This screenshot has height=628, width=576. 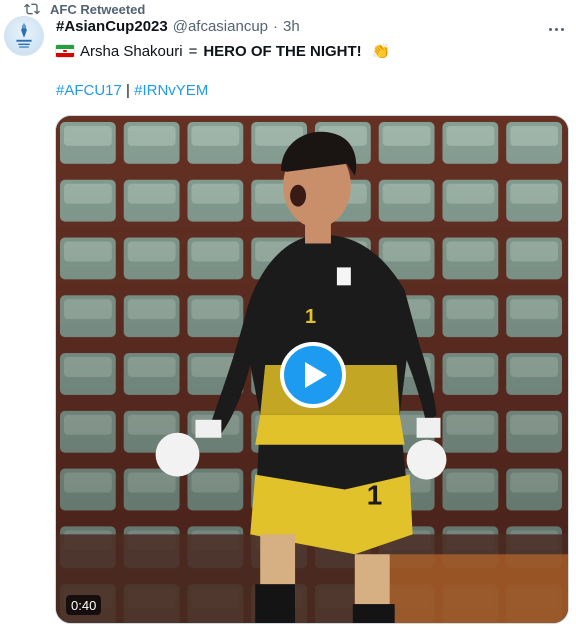 What do you see at coordinates (220, 26) in the screenshot?
I see `author-handle: @afcasiancup` at bounding box center [220, 26].